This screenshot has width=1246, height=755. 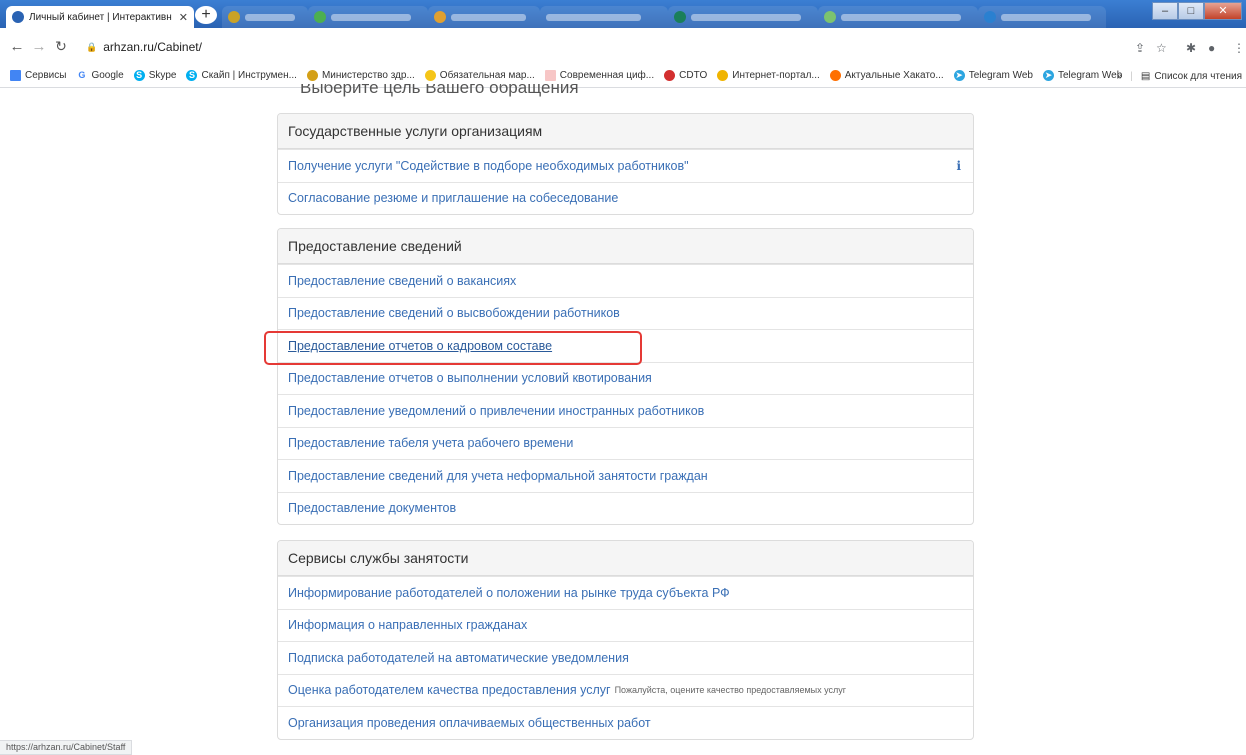 What do you see at coordinates (625, 558) in the screenshot?
I see `section-title: Сервисы службы занятости` at bounding box center [625, 558].